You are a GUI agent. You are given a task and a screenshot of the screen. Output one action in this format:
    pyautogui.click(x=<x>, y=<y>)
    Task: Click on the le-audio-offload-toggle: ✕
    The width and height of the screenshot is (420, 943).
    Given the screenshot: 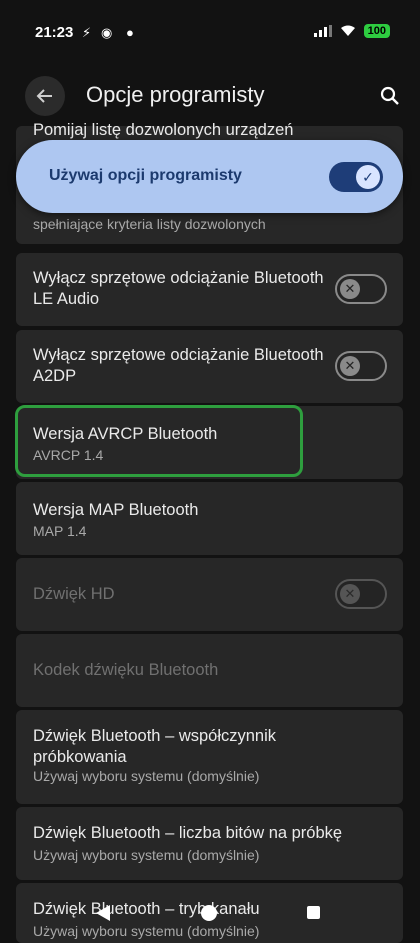 What is the action you would take?
    pyautogui.click(x=361, y=289)
    